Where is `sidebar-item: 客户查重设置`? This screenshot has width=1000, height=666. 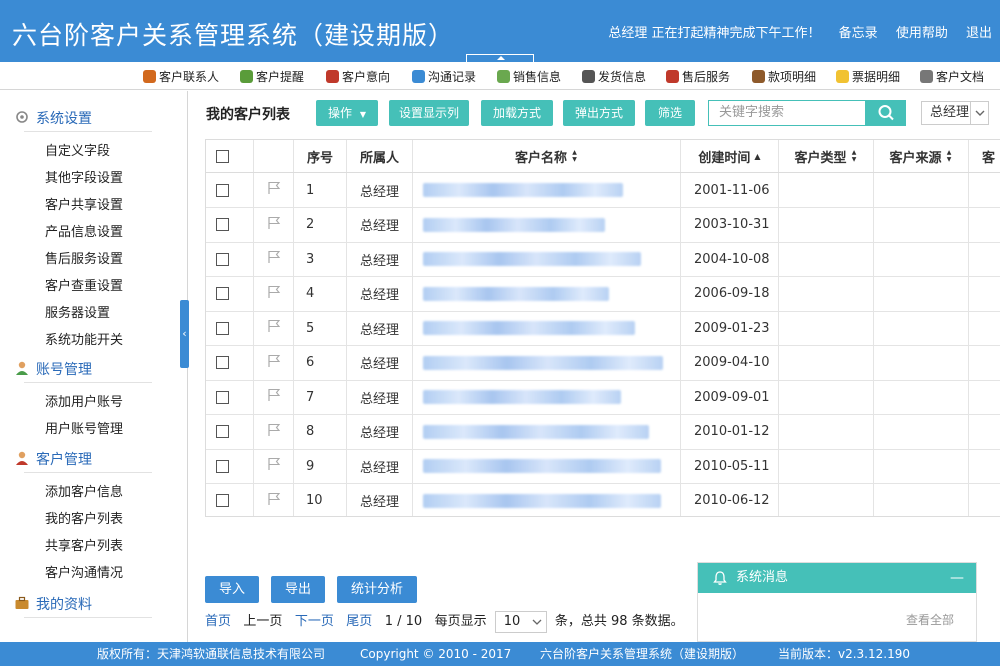 sidebar-item: 客户查重设置 is located at coordinates (84, 284).